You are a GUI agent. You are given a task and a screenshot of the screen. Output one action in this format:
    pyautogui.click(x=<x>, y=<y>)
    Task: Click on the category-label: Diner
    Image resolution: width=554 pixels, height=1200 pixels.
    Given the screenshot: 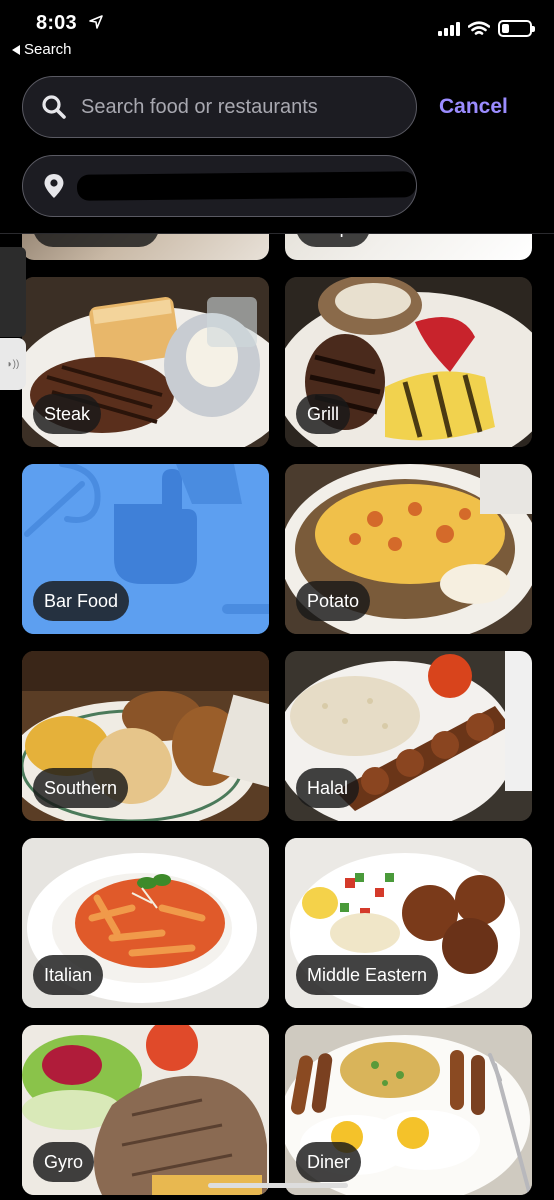 What is the action you would take?
    pyautogui.click(x=329, y=1162)
    